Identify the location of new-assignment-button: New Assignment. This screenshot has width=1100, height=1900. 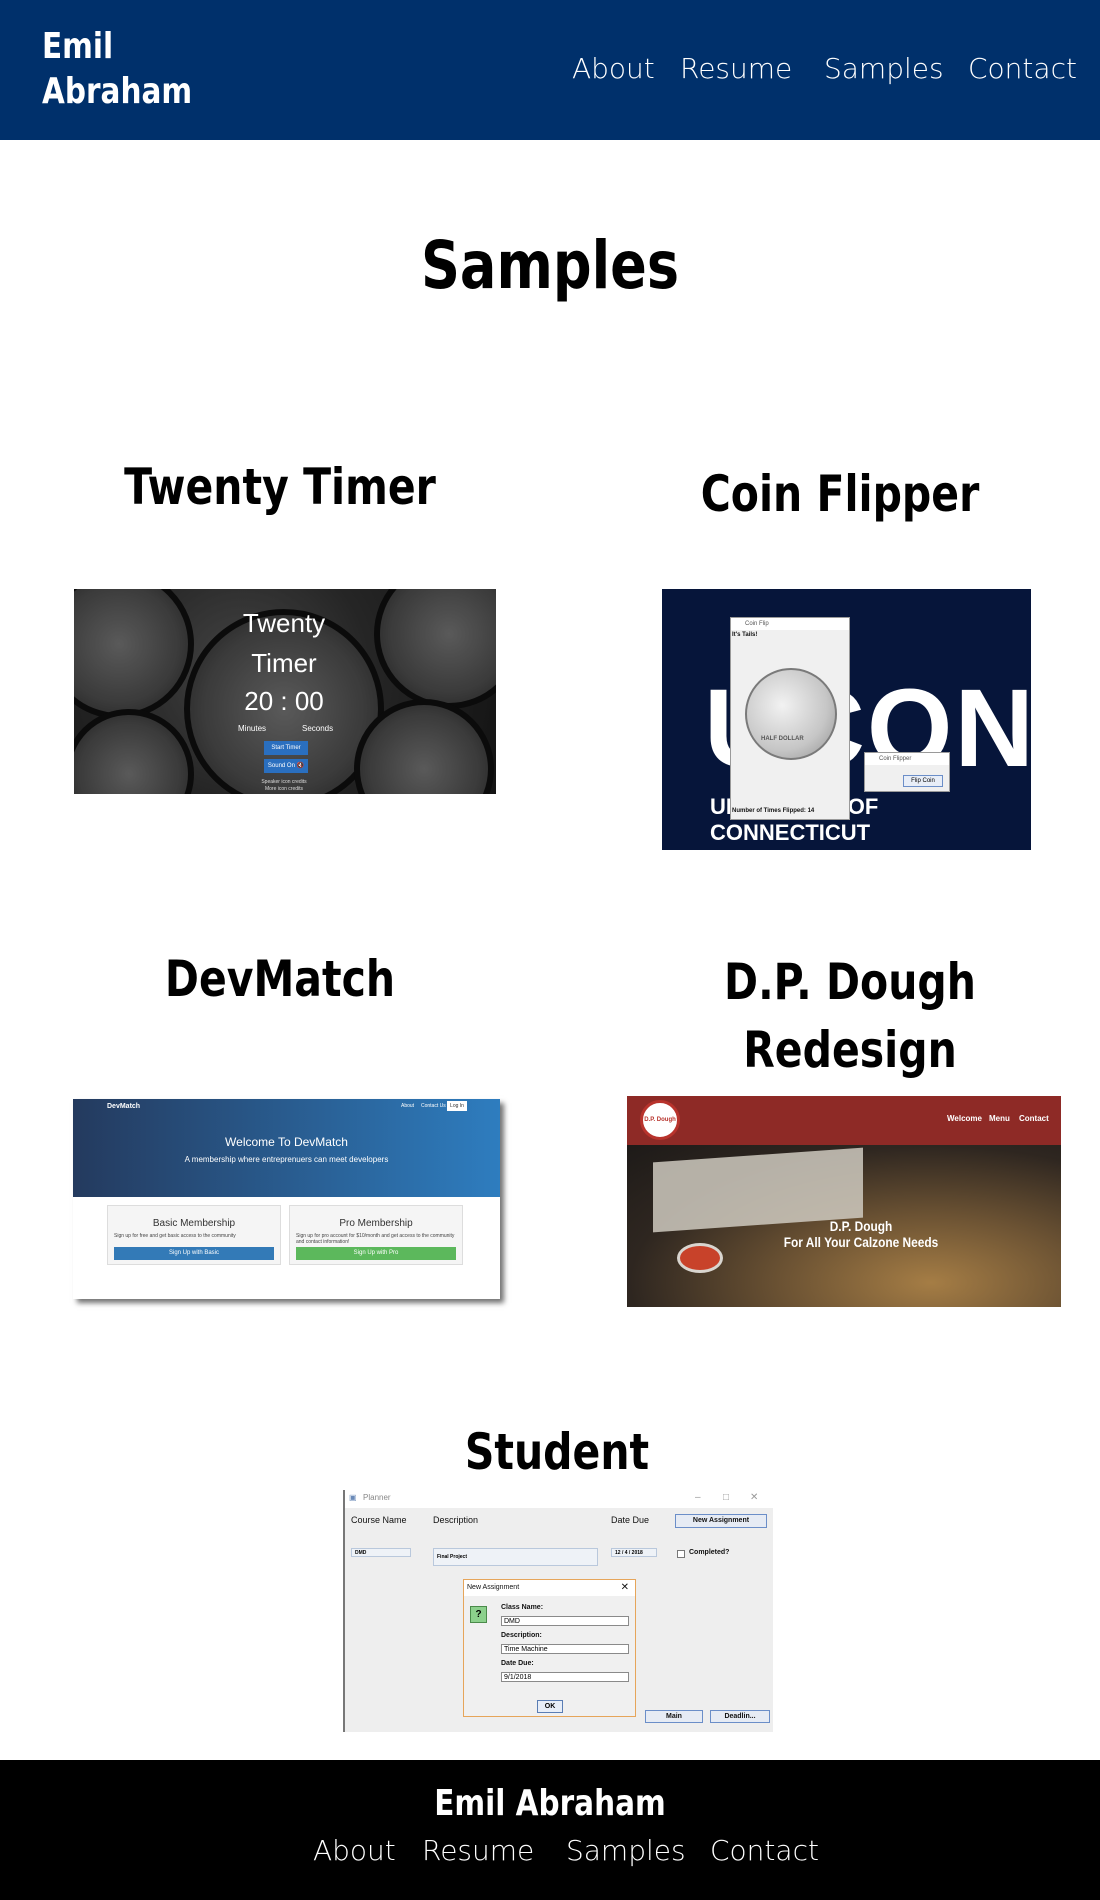
(721, 1521).